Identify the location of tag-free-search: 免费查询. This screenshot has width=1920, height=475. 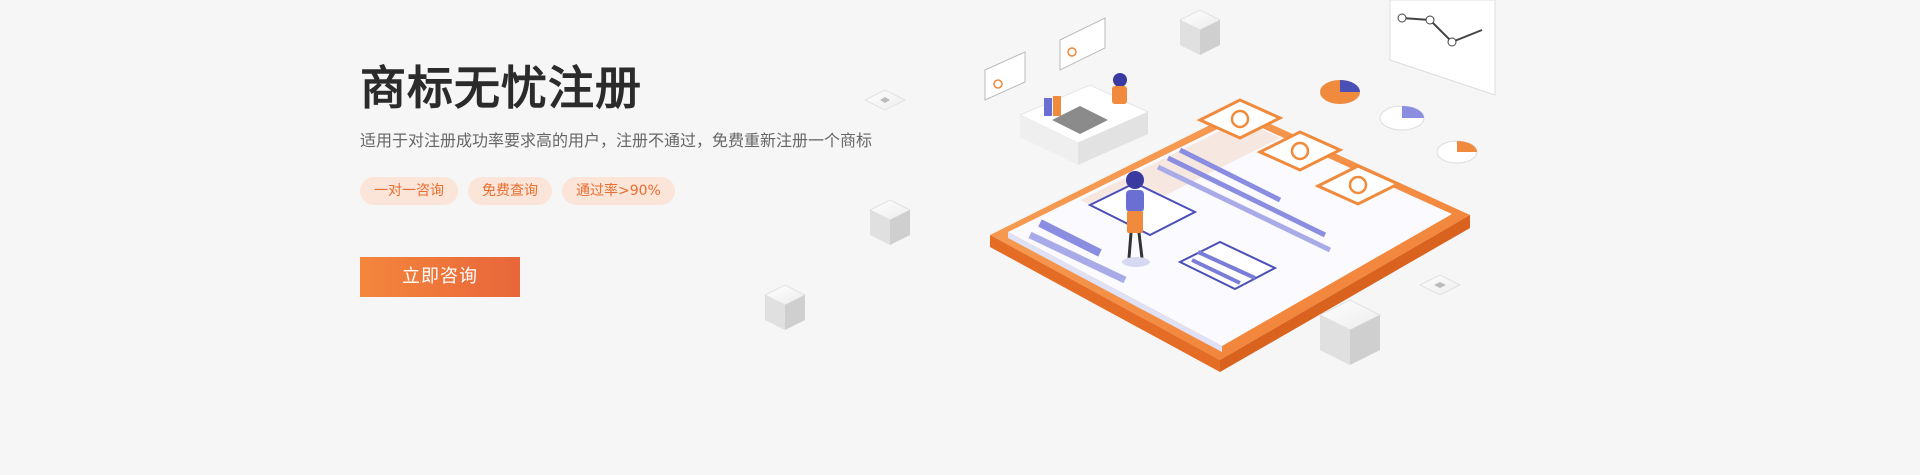
(510, 191).